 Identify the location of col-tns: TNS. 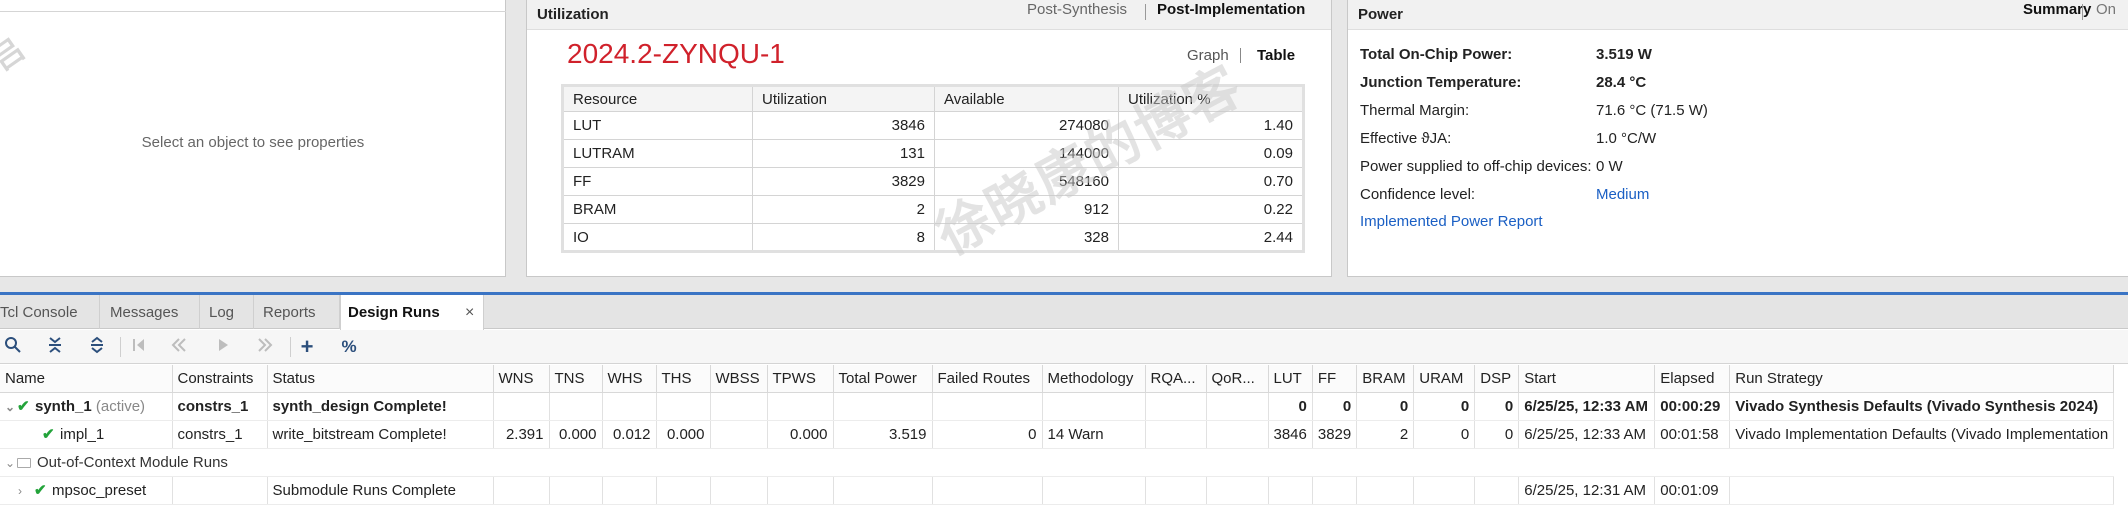
(576, 379).